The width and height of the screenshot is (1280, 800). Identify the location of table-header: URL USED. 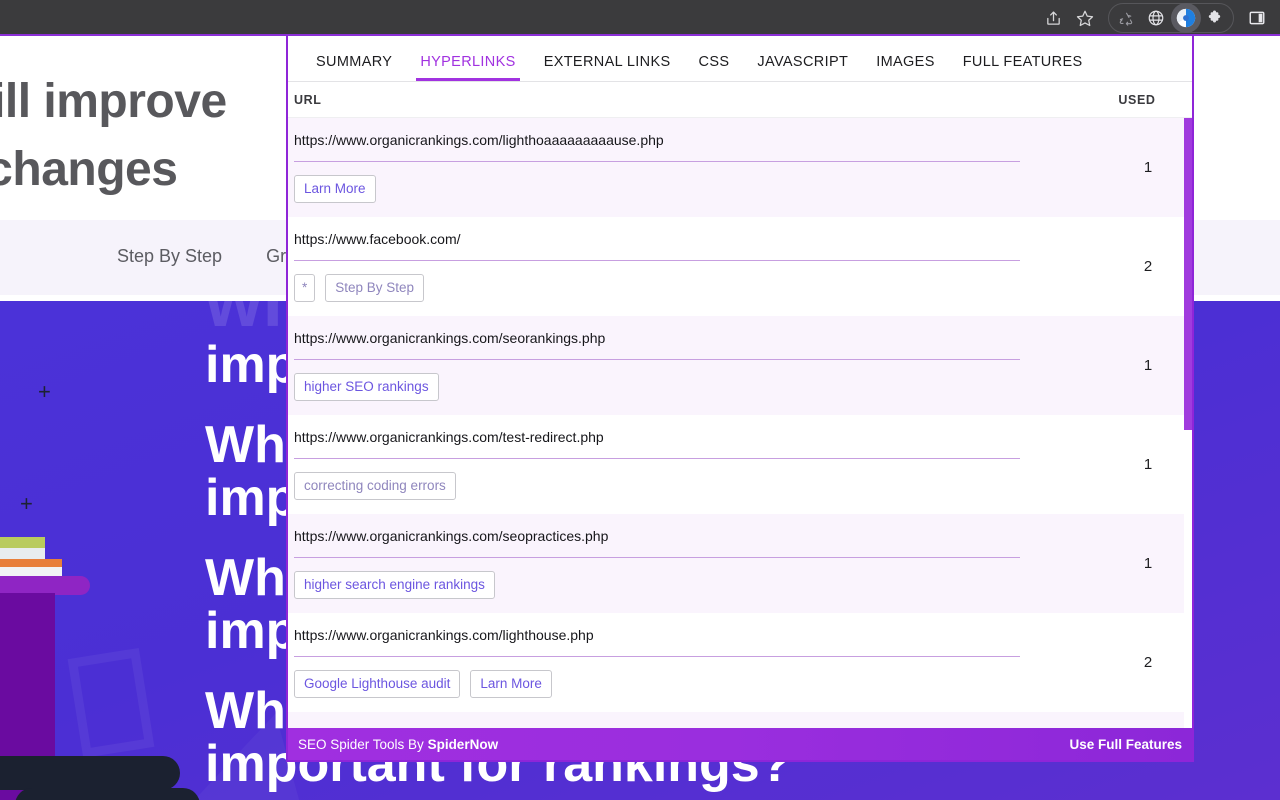
(740, 100).